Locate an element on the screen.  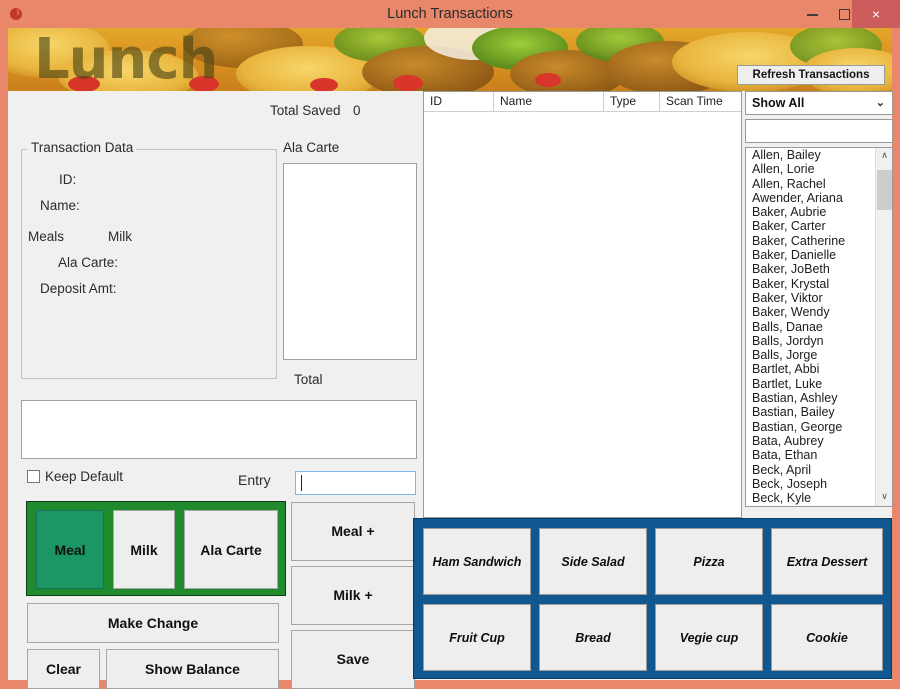
list-item: Bata, Ethan is located at coordinates (810, 455).